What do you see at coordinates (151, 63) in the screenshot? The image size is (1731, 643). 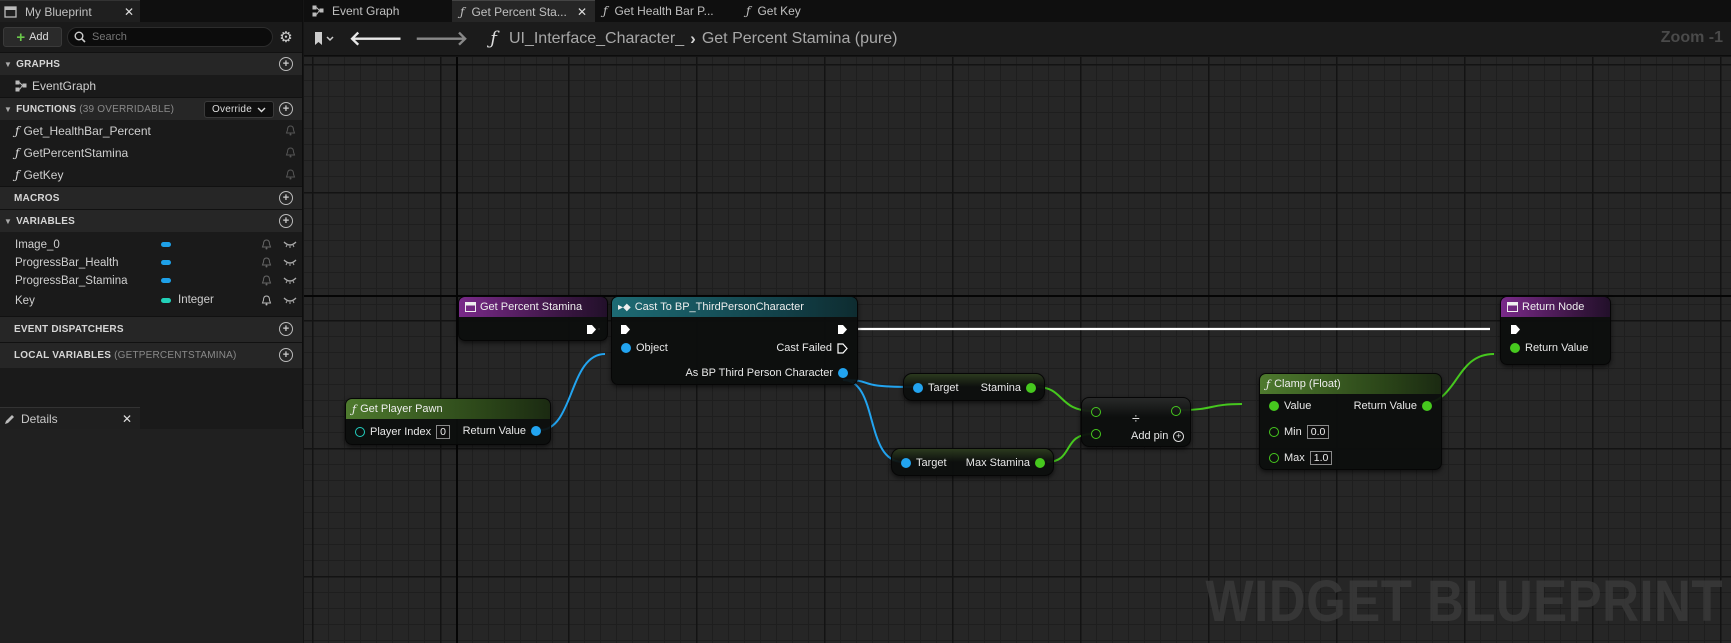 I see `section-graphs: ▼ GRAPHS +` at bounding box center [151, 63].